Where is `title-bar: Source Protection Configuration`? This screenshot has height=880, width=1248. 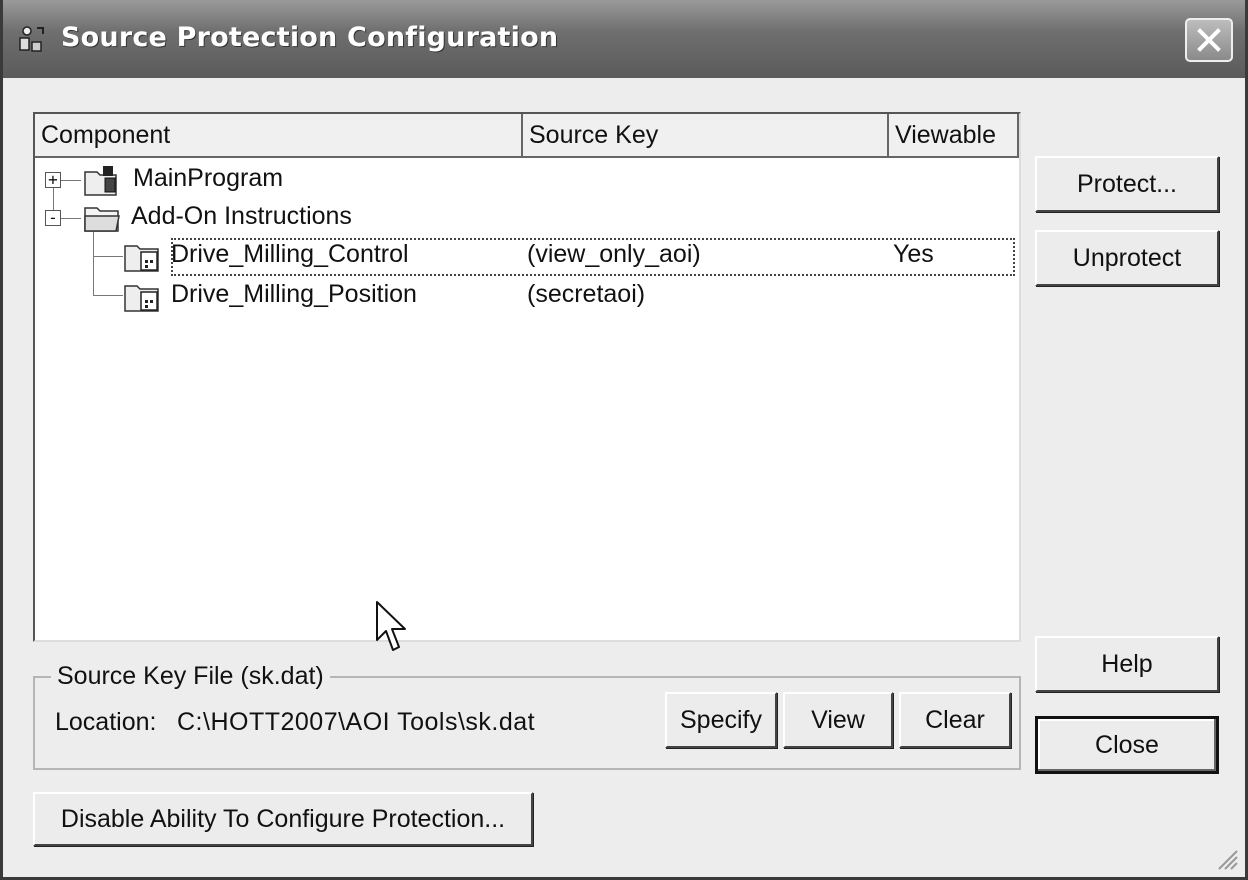 title-bar: Source Protection Configuration is located at coordinates (624, 39).